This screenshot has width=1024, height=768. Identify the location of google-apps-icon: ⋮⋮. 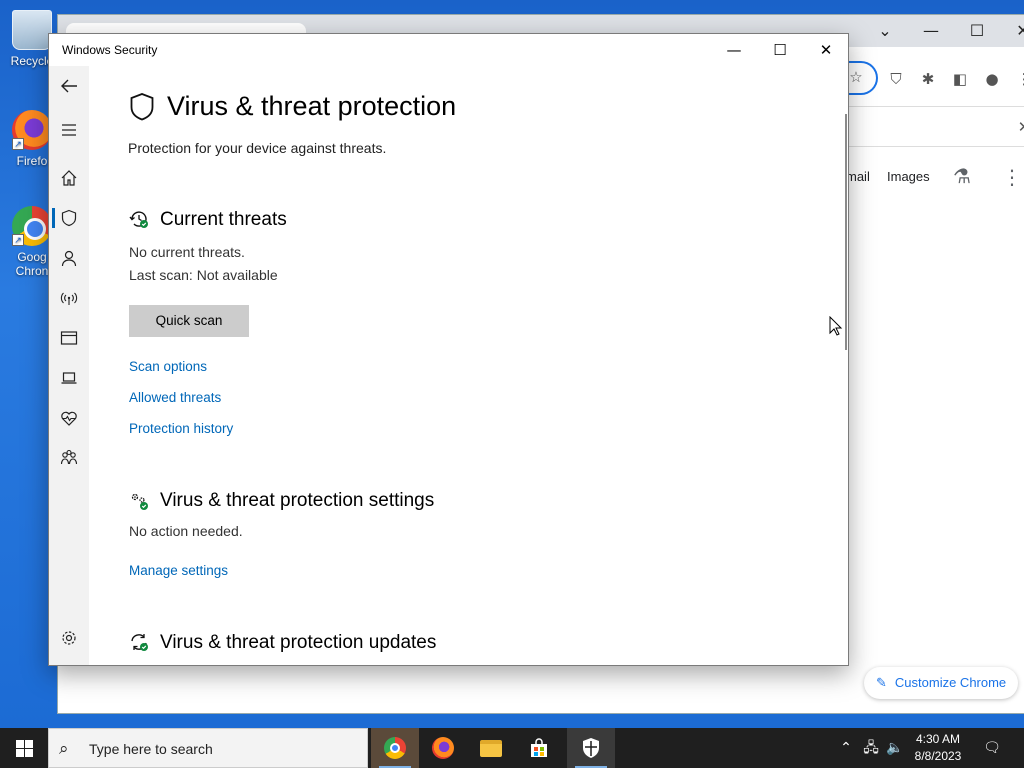
(1013, 177).